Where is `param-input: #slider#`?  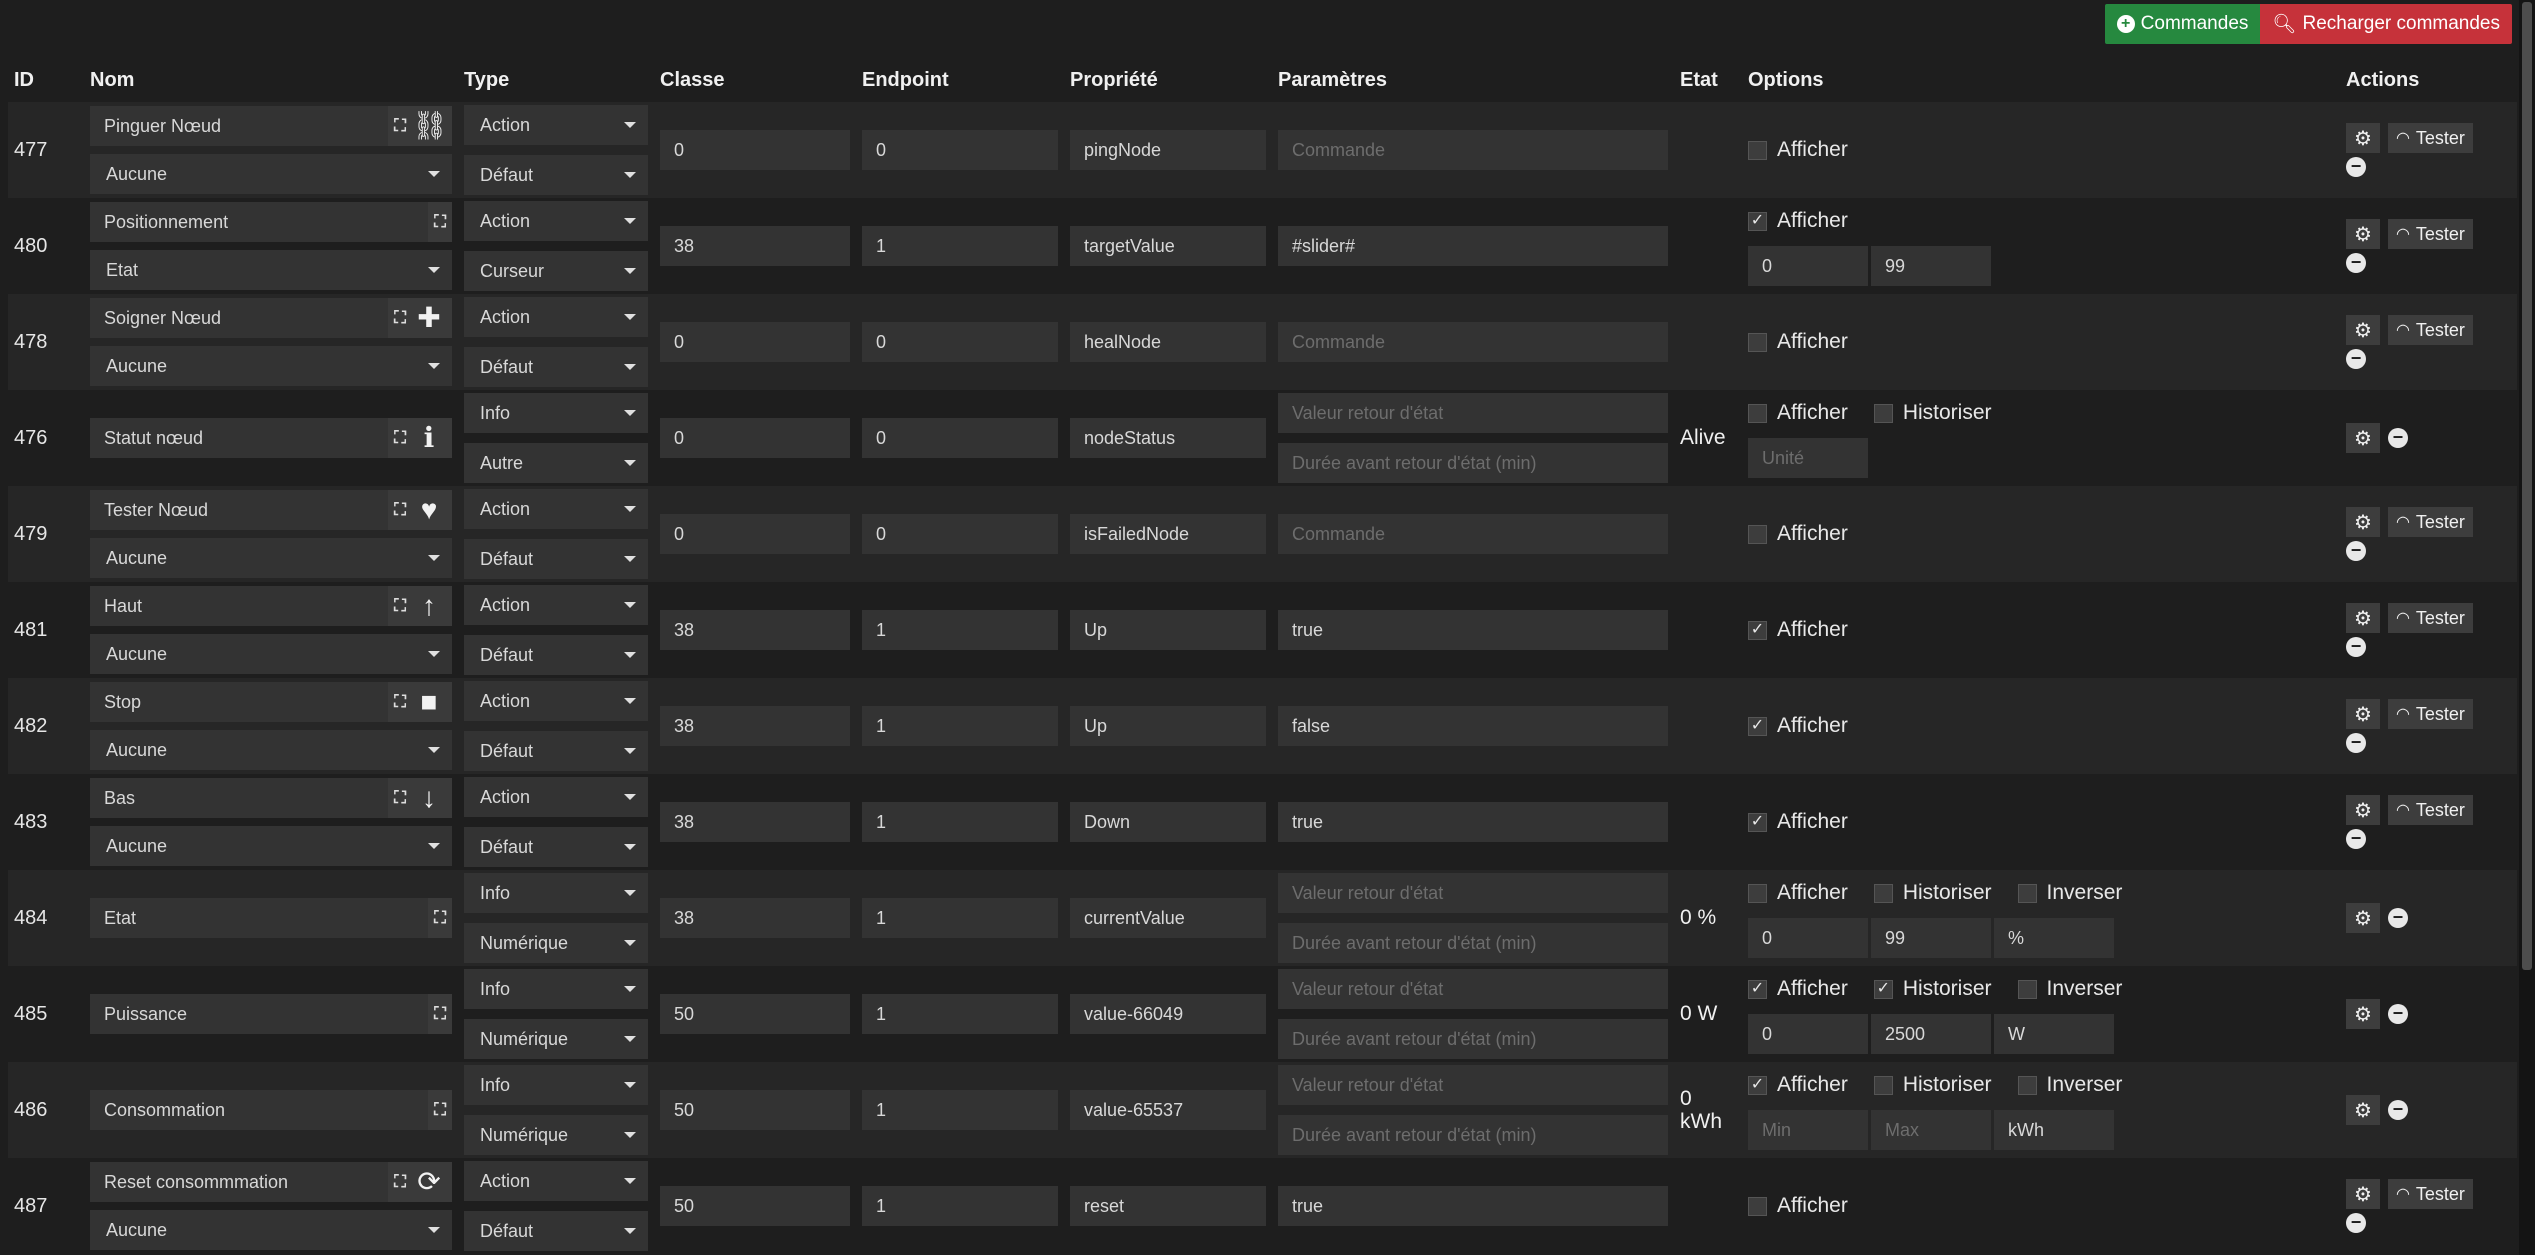
param-input: #slider# is located at coordinates (1473, 246).